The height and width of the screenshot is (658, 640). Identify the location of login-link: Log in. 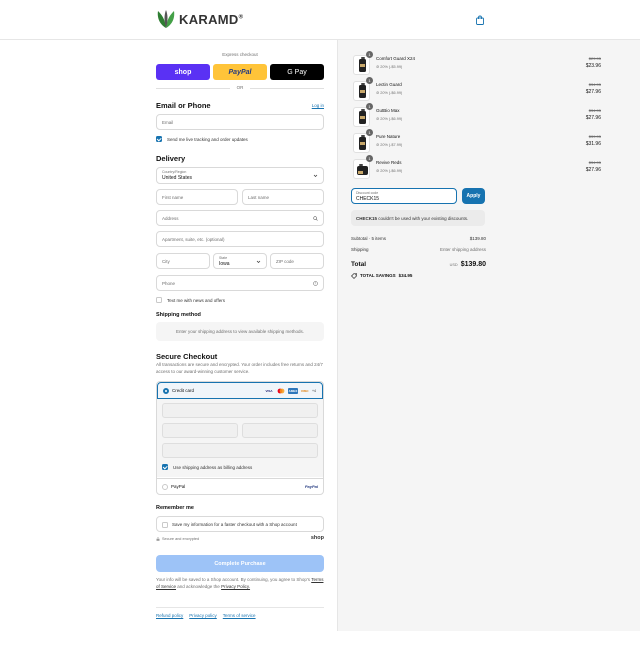
(318, 105).